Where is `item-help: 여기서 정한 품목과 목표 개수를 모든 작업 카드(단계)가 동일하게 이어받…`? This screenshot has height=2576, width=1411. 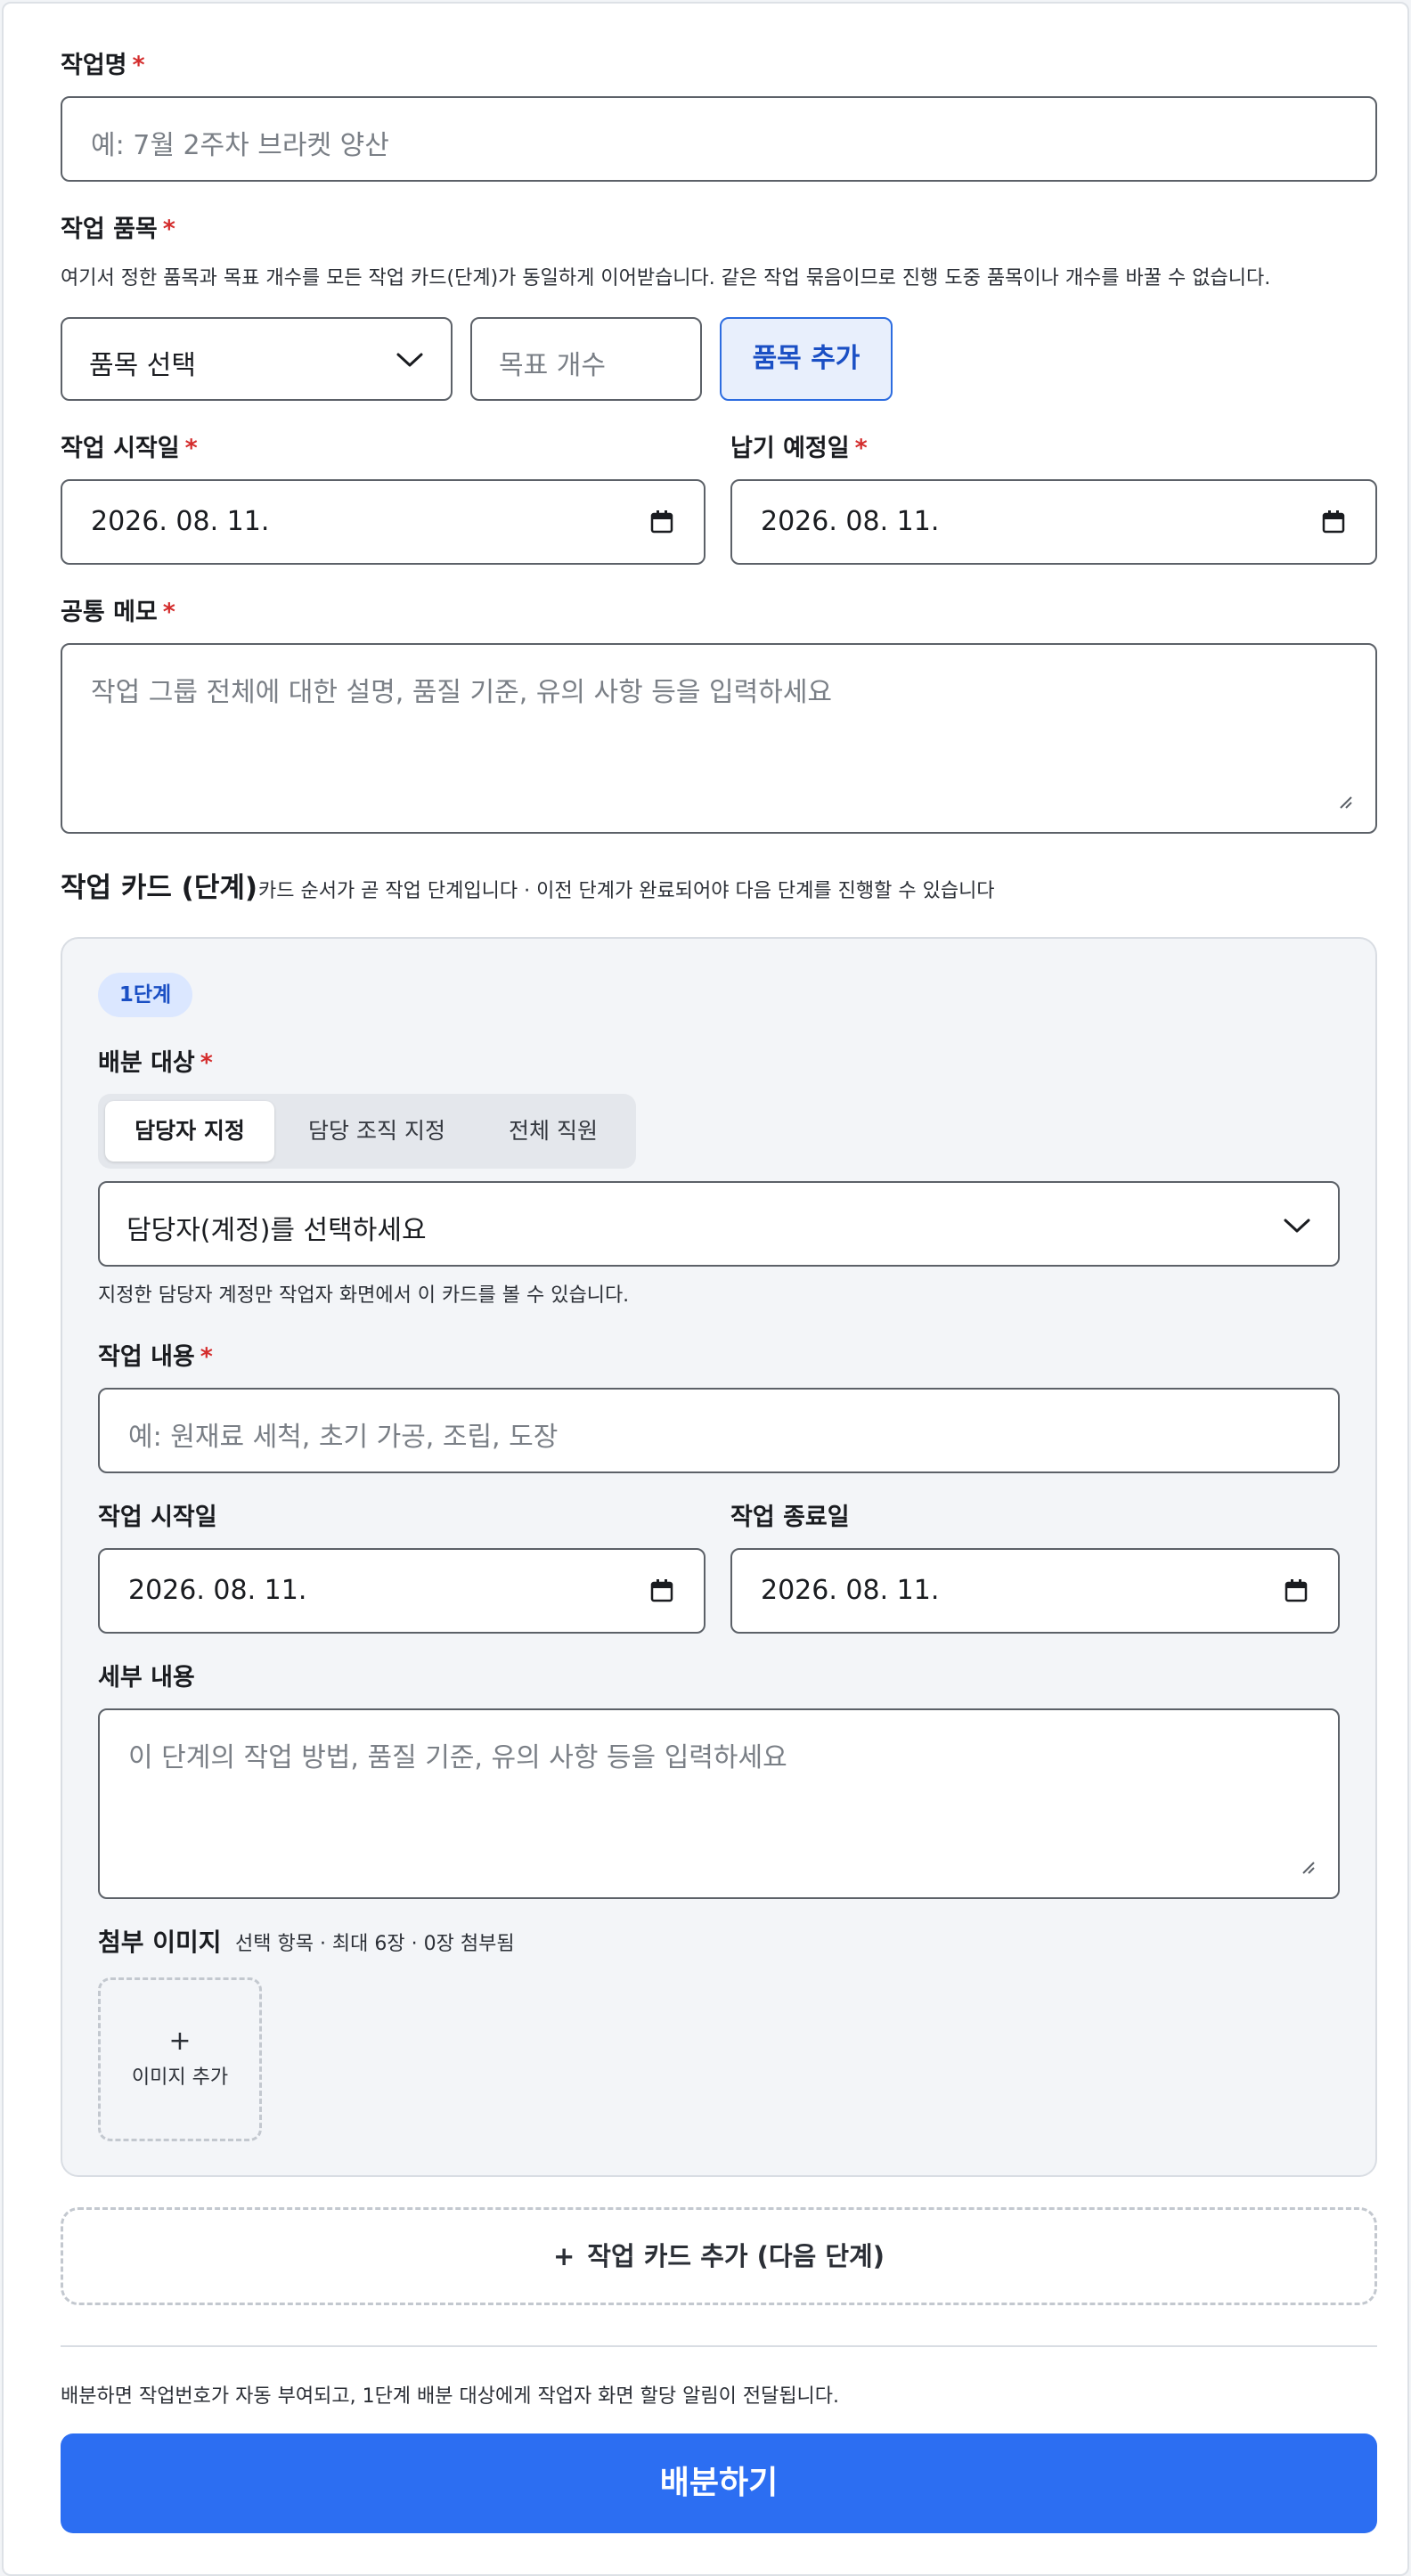
item-help: 여기서 정한 품목과 목표 개수를 모든 작업 카드(단계)가 동일하게 이어받… is located at coordinates (666, 278).